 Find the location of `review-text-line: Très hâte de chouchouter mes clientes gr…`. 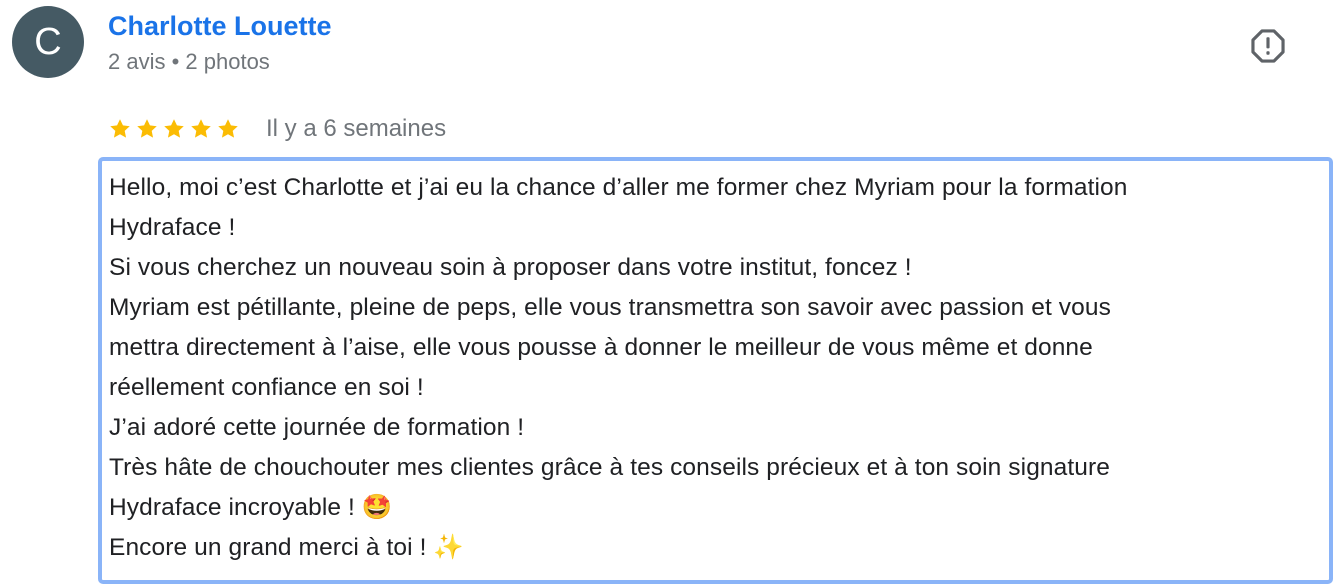

review-text-line: Très hâte de chouchouter mes clientes gr… is located at coordinates (609, 467).